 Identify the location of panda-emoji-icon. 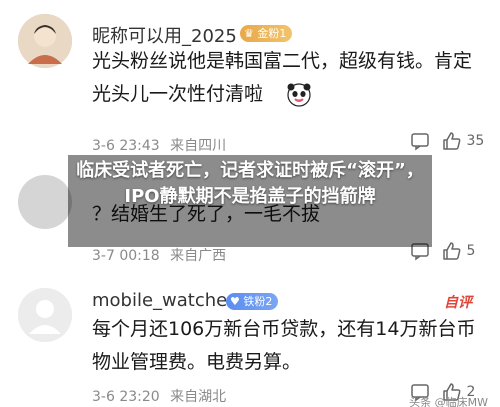
(299, 97).